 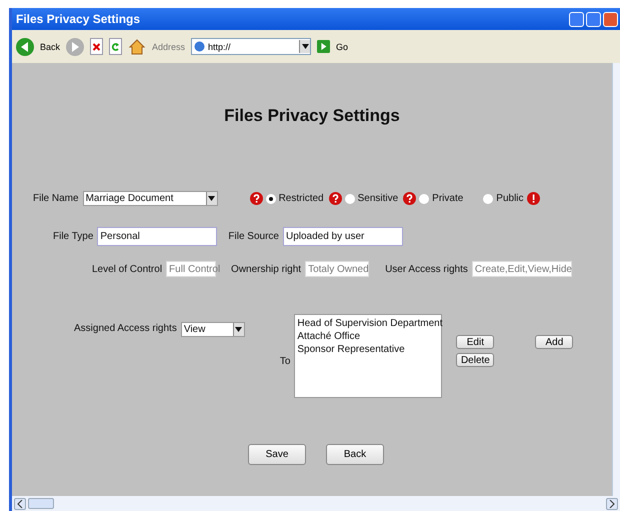 What do you see at coordinates (554, 342) in the screenshot?
I see `add-button: Add` at bounding box center [554, 342].